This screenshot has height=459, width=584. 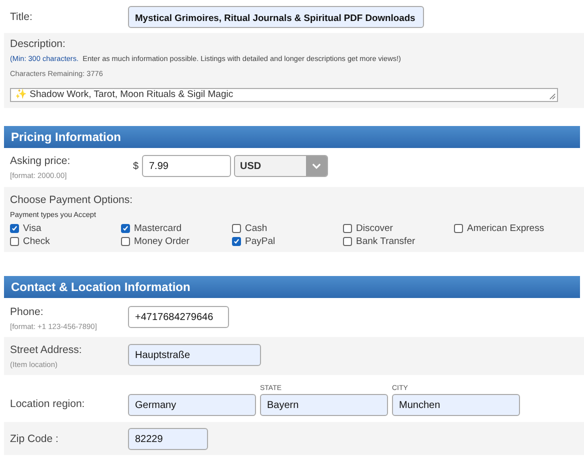 I want to click on currency-select: USD, so click(x=281, y=166).